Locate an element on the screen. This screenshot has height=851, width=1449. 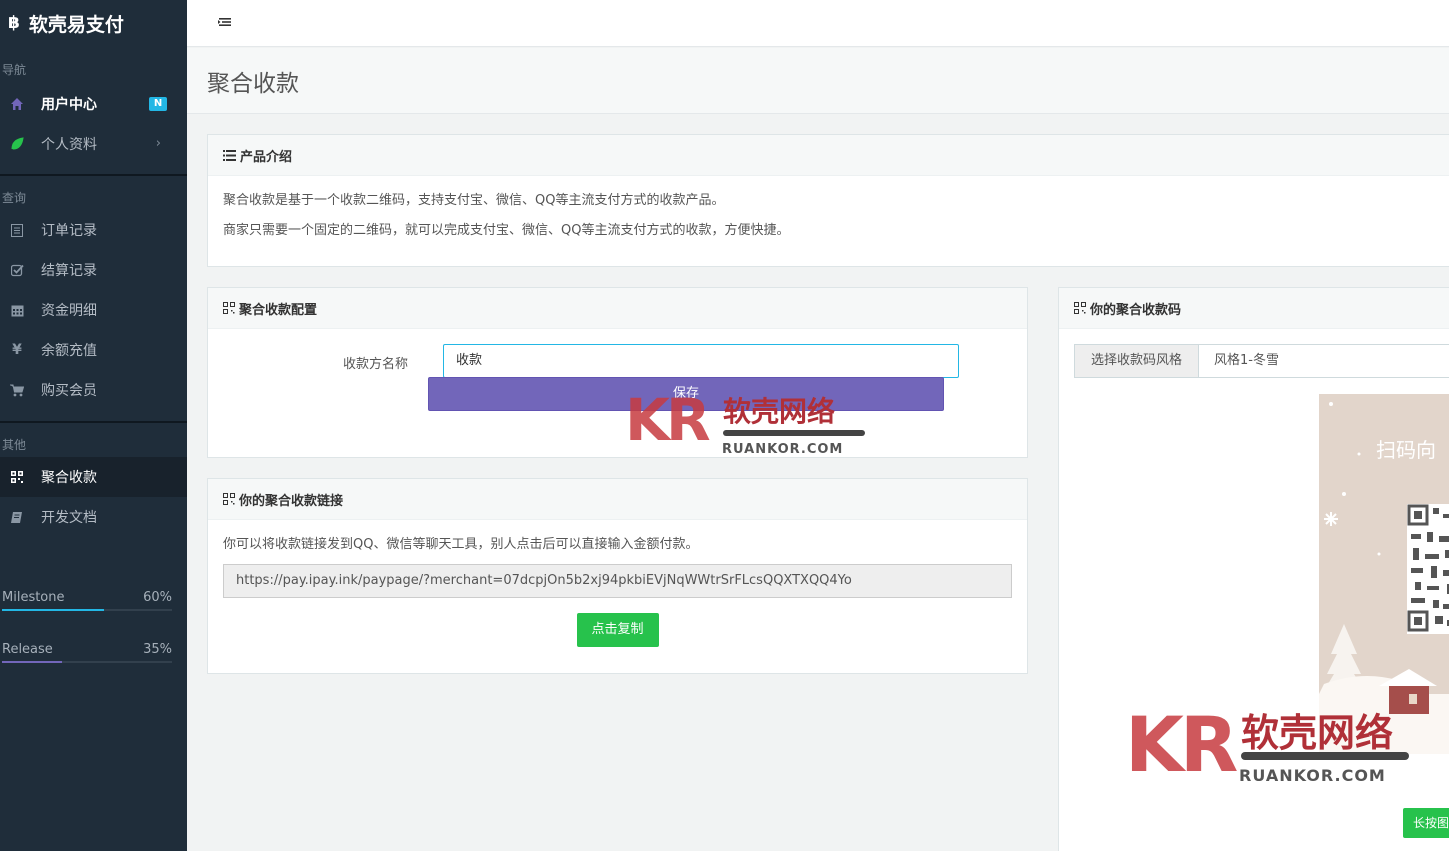
sidebar-item-label: 资金明细 is located at coordinates (69, 311).